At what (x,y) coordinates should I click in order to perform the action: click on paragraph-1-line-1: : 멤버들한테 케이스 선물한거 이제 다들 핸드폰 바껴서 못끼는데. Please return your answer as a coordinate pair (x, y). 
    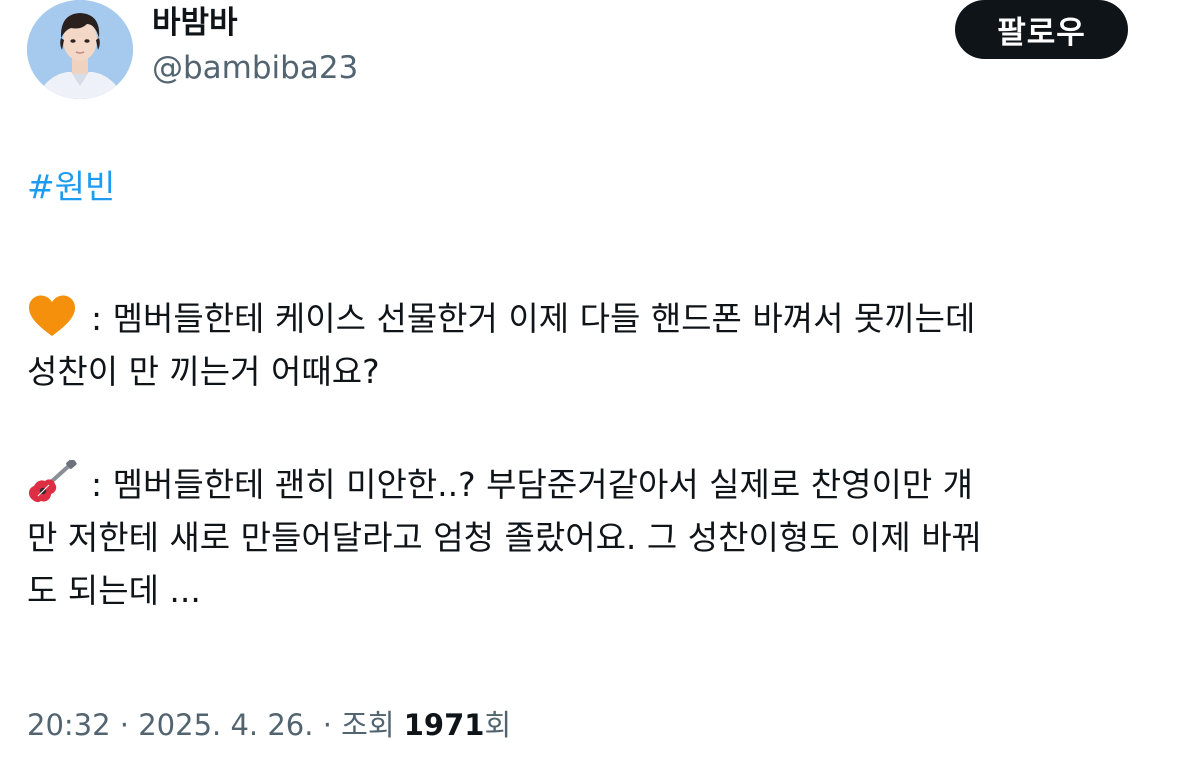
    Looking at the image, I should click on (592, 318).